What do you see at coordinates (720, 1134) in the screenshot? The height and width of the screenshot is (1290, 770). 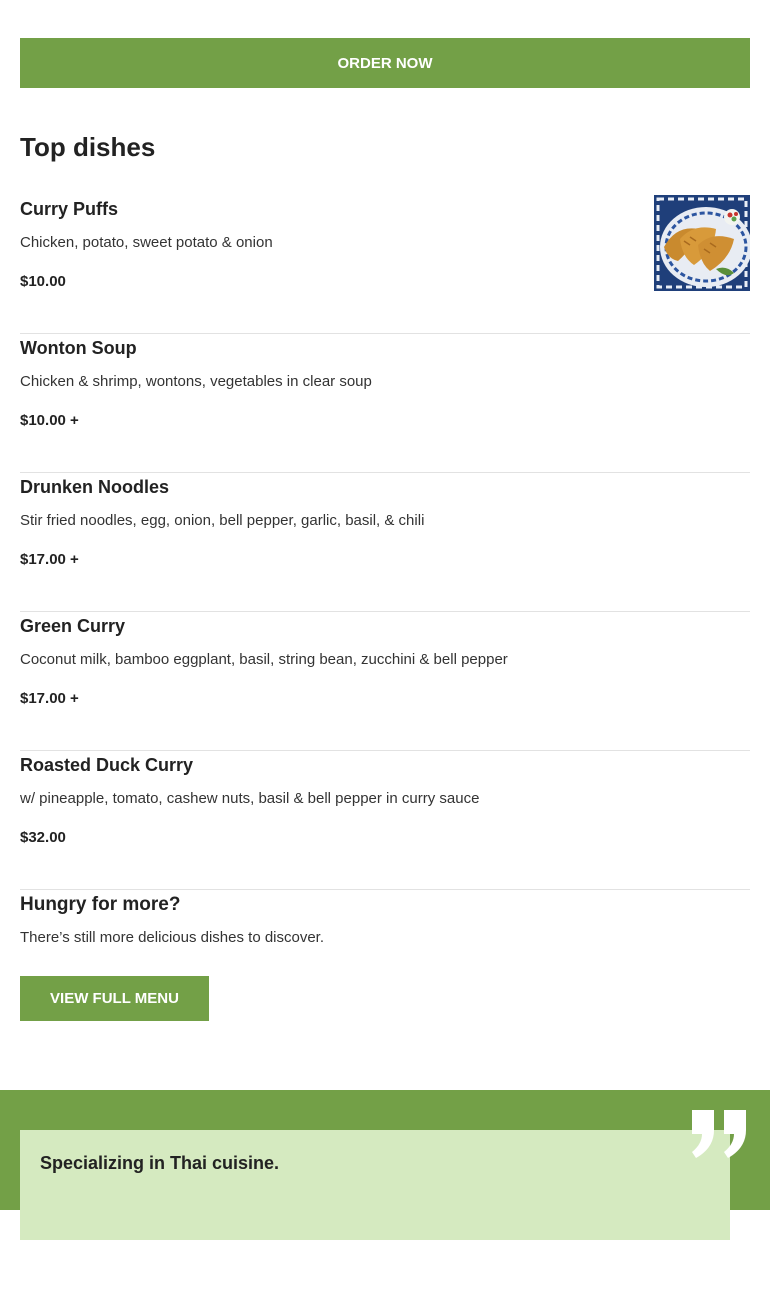 I see `quote-icon` at bounding box center [720, 1134].